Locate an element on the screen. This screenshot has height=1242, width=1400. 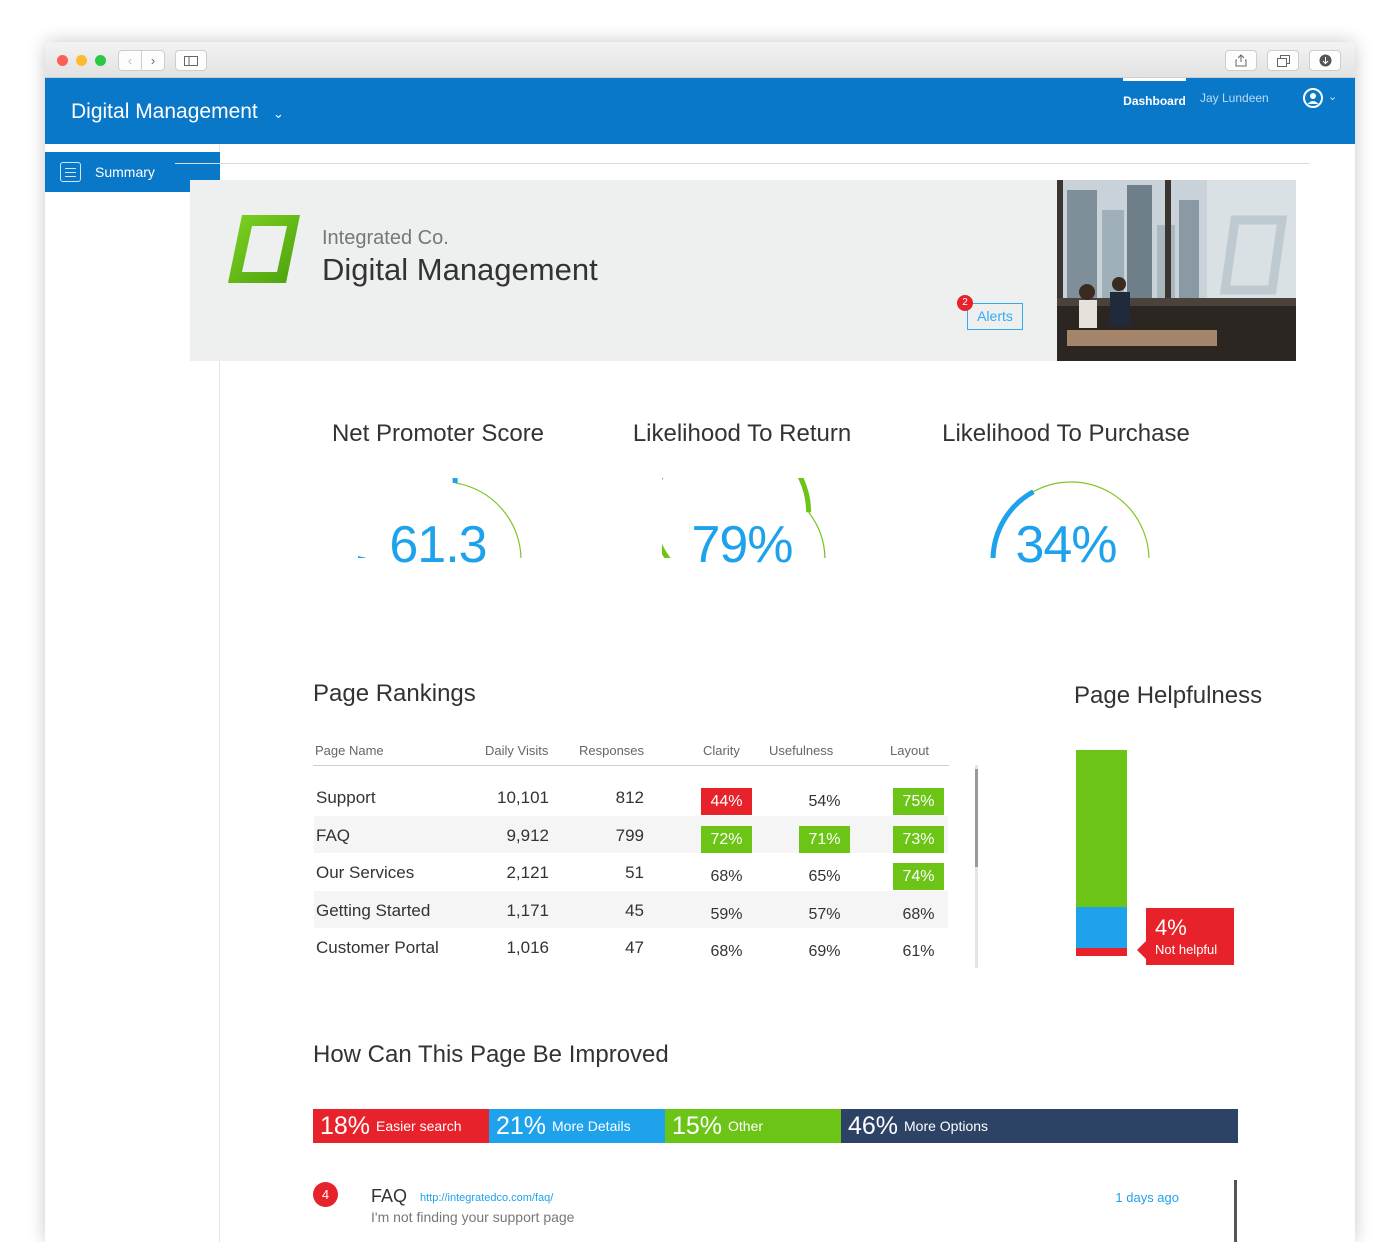
cell-responses: 799 is located at coordinates (629, 835).